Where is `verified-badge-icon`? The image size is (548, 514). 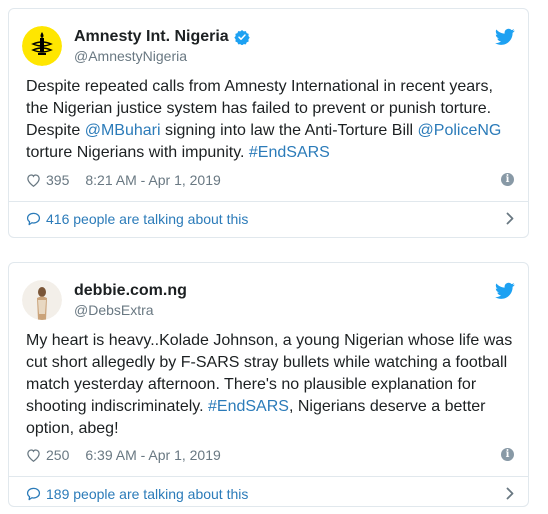 verified-badge-icon is located at coordinates (242, 37).